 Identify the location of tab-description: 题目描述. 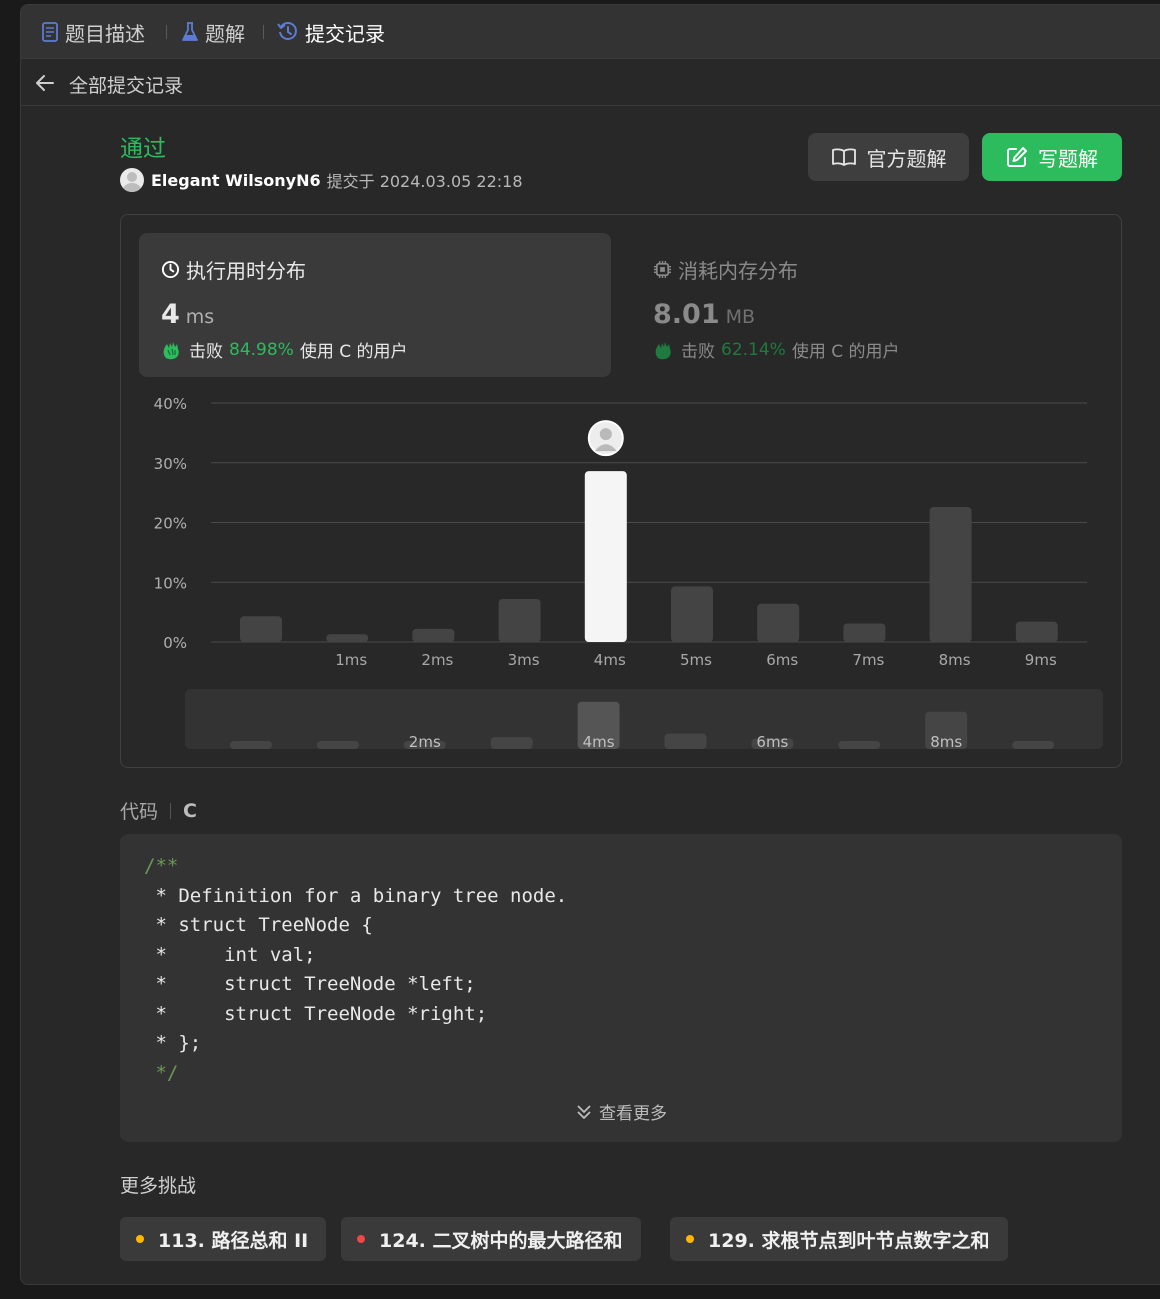
(93, 32).